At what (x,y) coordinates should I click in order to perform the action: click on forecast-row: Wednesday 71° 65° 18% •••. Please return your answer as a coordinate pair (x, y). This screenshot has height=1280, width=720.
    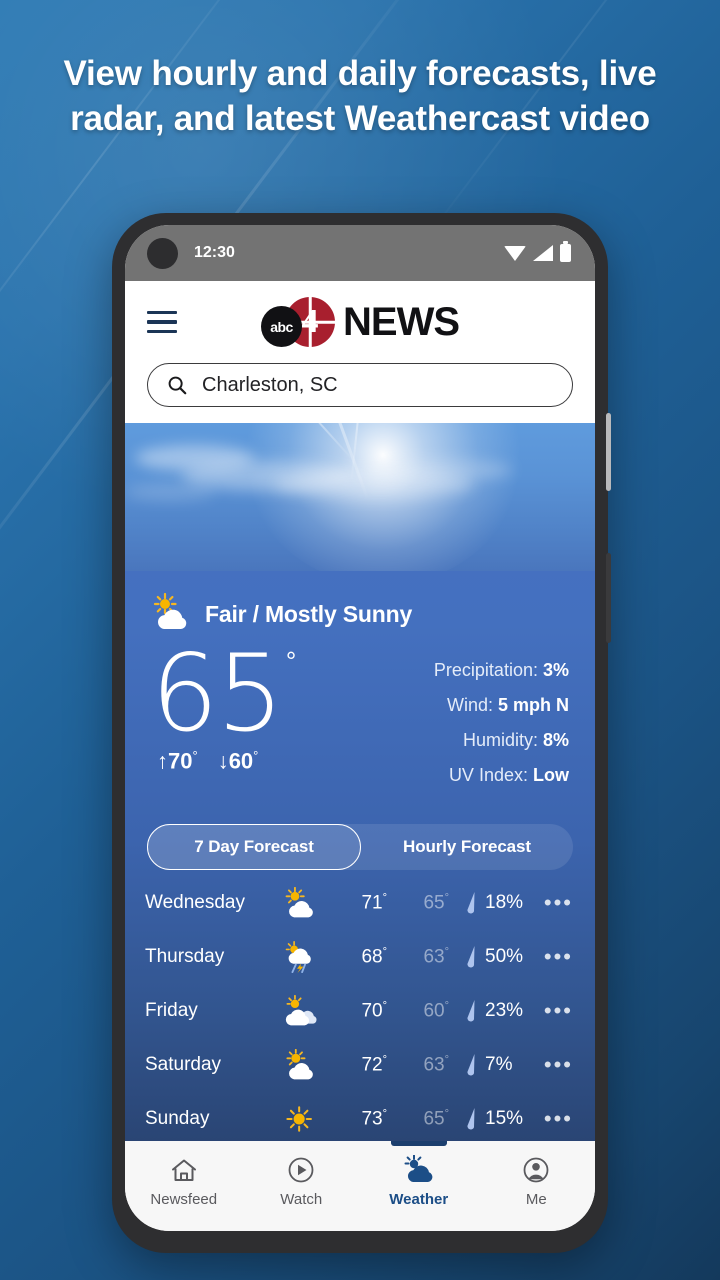
    Looking at the image, I should click on (360, 903).